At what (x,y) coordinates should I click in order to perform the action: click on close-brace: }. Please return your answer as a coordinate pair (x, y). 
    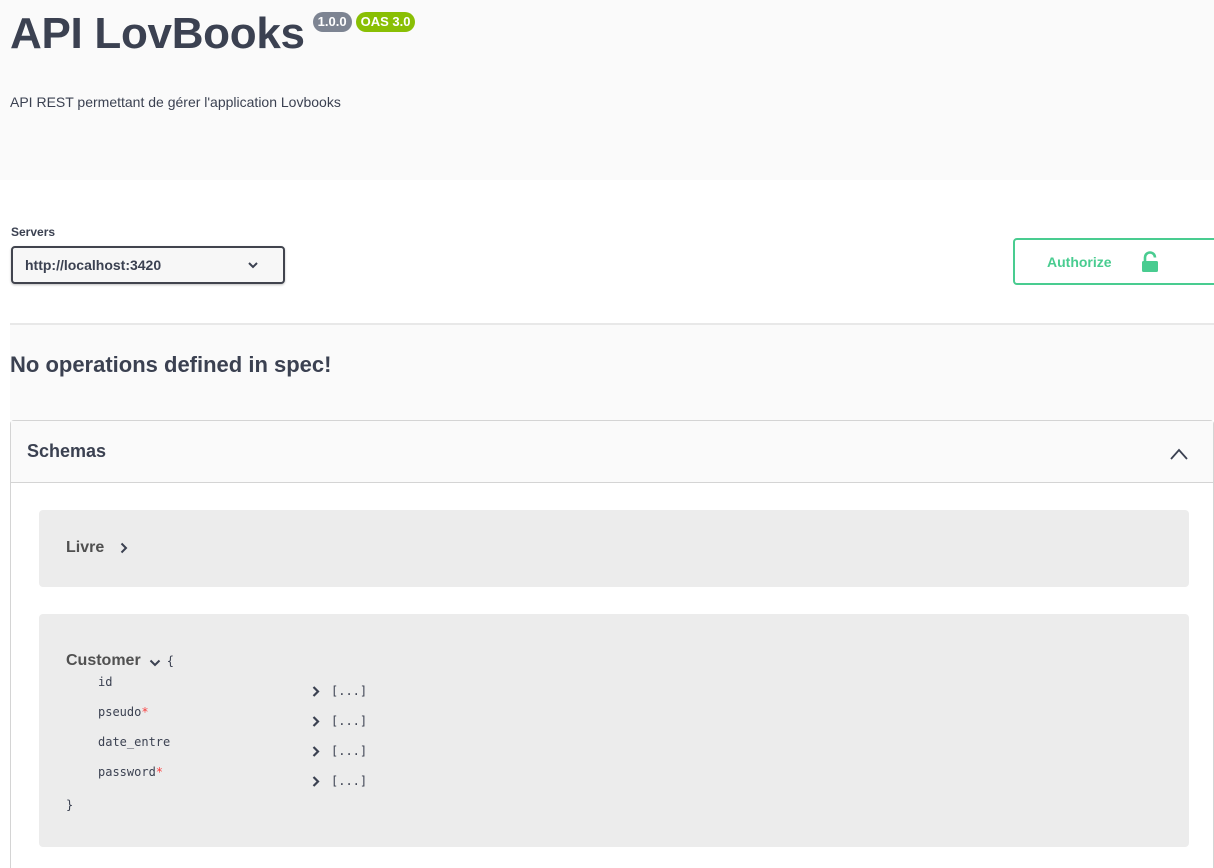
    Looking at the image, I should click on (70, 805).